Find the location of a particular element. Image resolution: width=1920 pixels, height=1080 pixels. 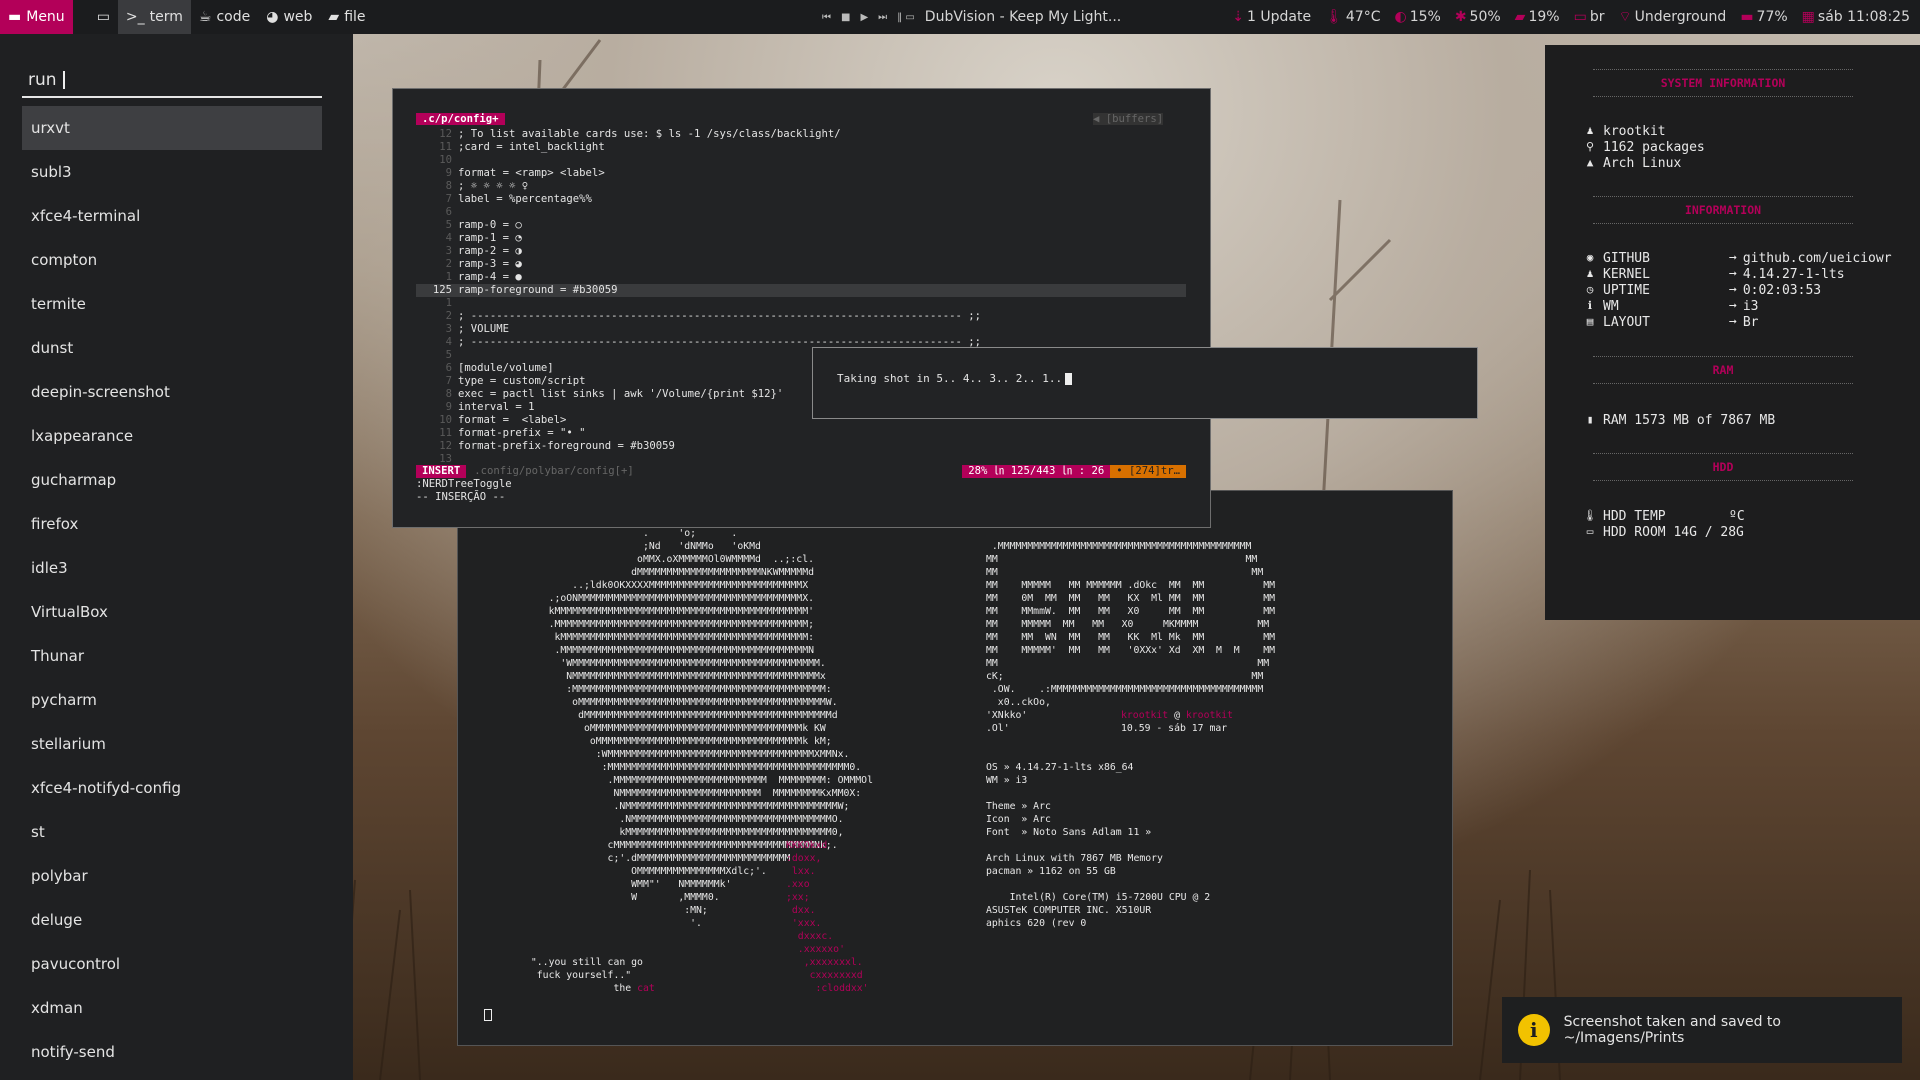

info-key: KERNEL is located at coordinates (1626, 274).